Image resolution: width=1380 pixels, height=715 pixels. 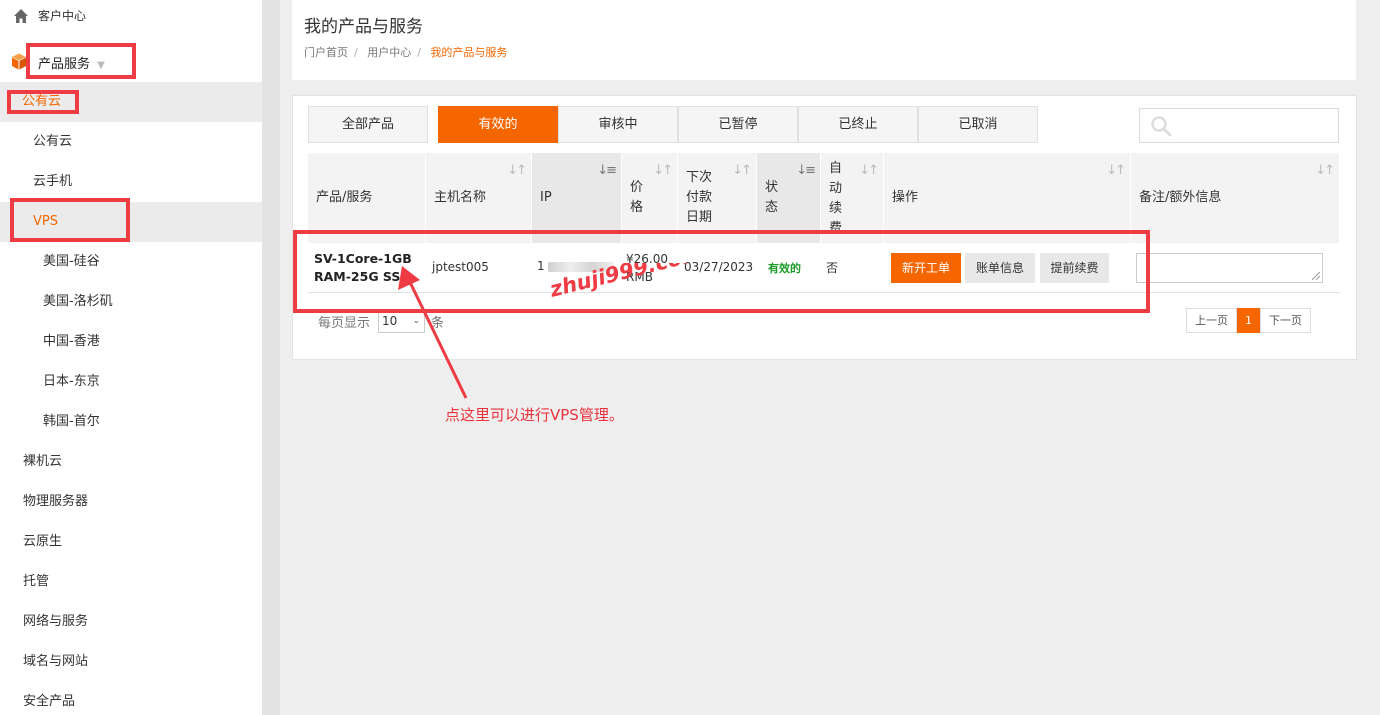 What do you see at coordinates (53, 141) in the screenshot?
I see `sidebar-item-label: 公有云` at bounding box center [53, 141].